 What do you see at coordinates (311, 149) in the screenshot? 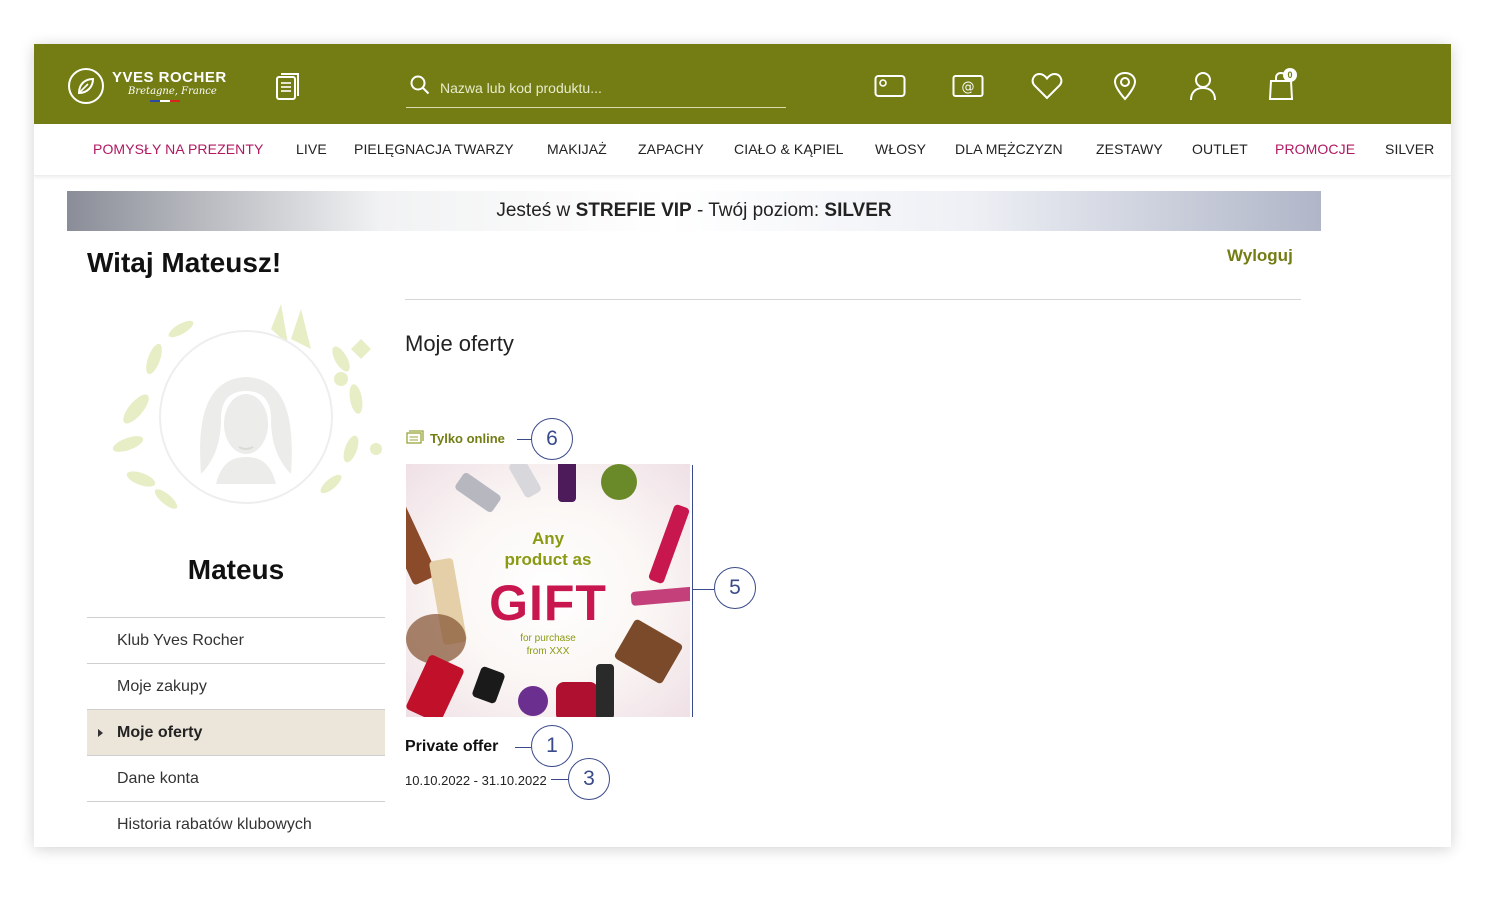
I see `nav-item-live: LIVE` at bounding box center [311, 149].